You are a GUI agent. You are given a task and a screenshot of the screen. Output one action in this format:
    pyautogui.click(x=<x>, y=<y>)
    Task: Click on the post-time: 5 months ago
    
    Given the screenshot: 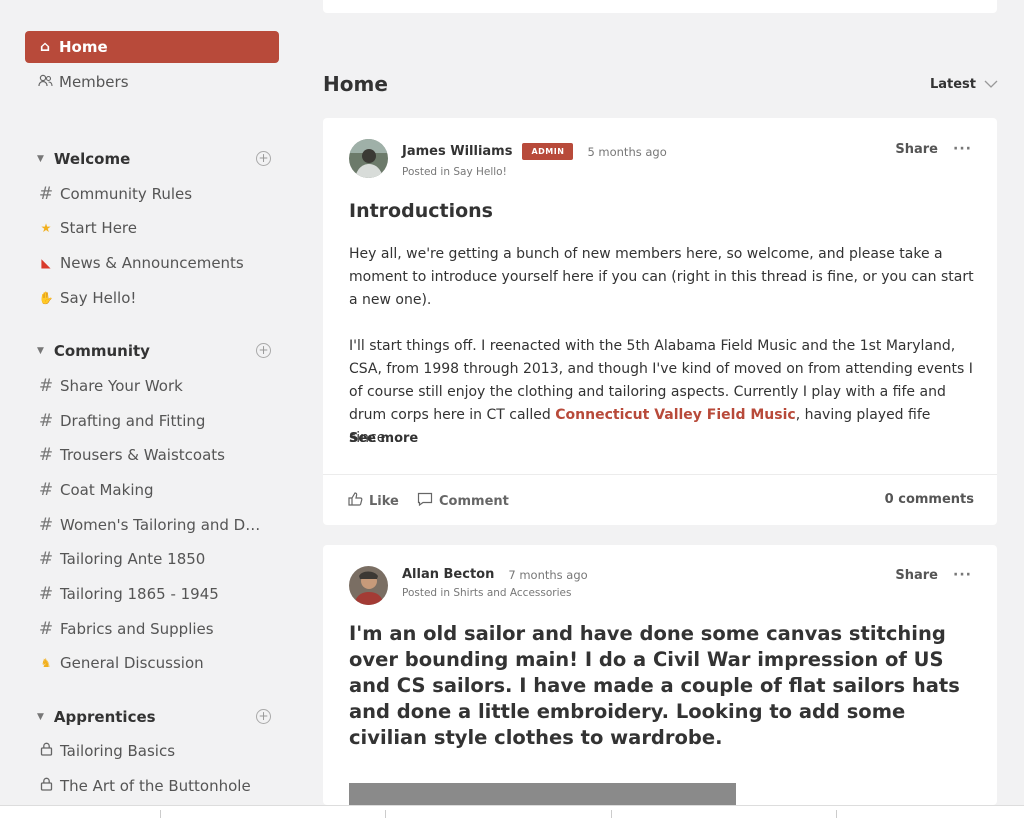 What is the action you would take?
    pyautogui.click(x=626, y=152)
    